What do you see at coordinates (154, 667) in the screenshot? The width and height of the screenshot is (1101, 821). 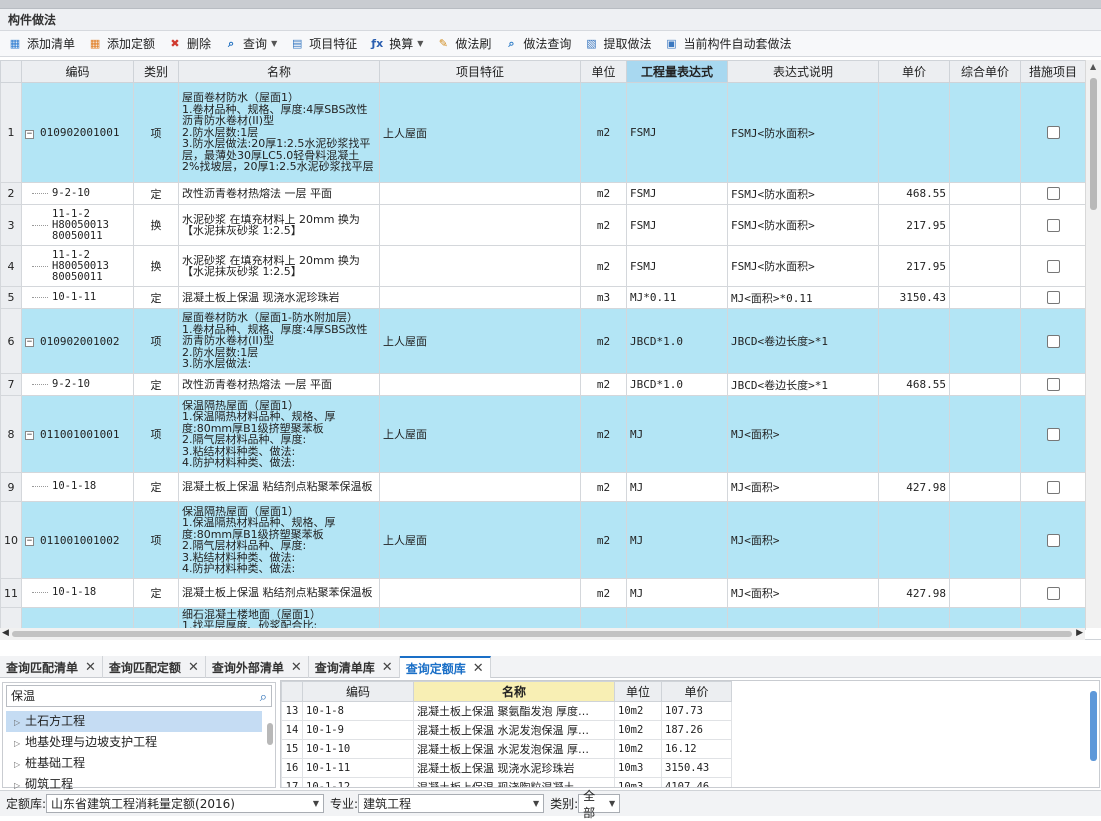 I see `tab-query-1: 查询匹配定额 ✕` at bounding box center [154, 667].